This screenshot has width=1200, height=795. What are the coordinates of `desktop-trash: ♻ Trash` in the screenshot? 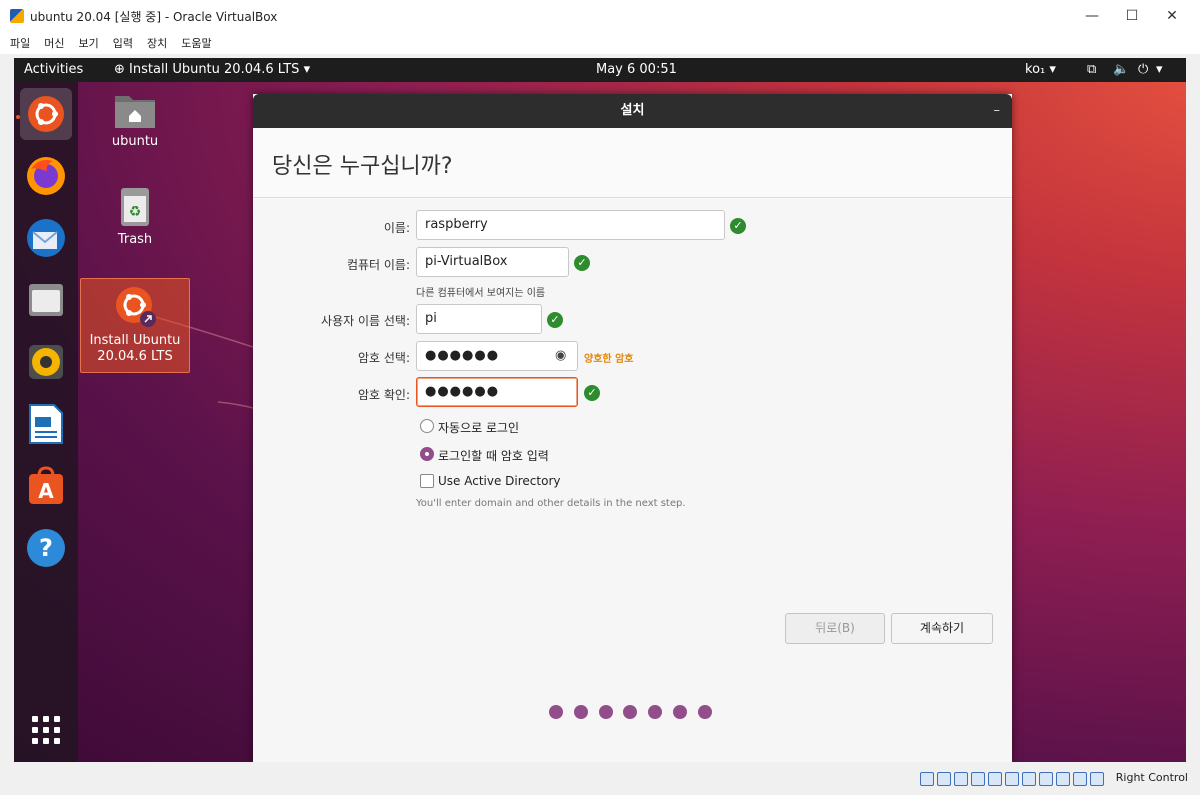 It's located at (135, 221).